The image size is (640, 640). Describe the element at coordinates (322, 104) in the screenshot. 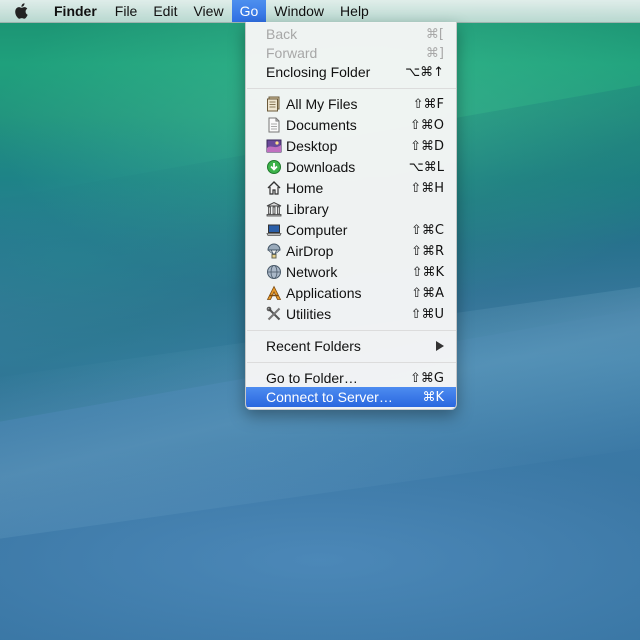

I see `menu-item-label: All My Files` at that location.